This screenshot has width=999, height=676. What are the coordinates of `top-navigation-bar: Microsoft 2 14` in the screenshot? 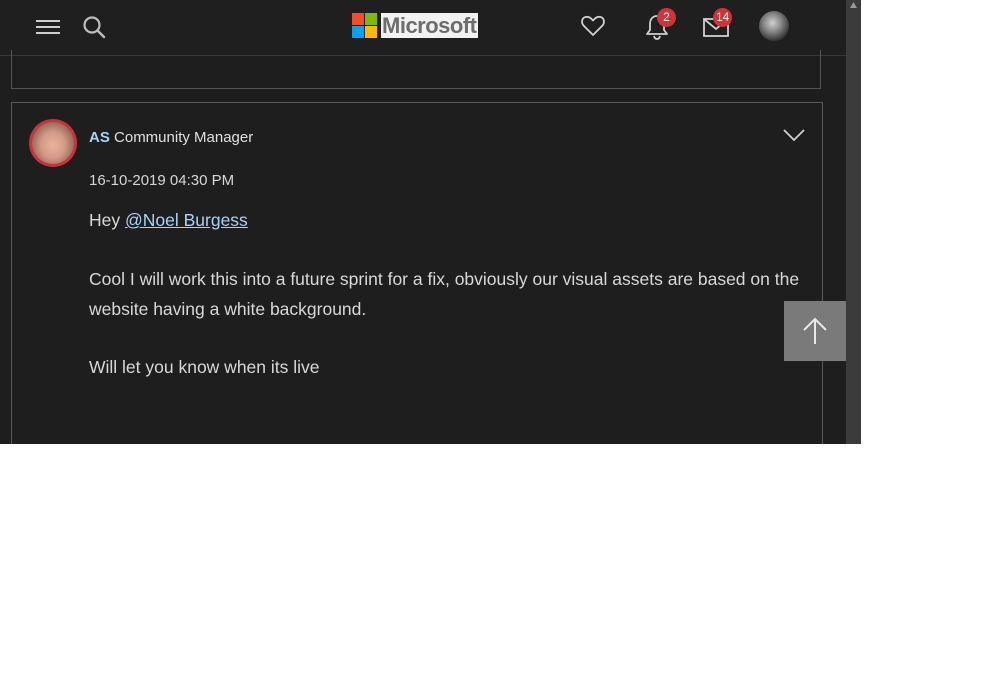 It's located at (423, 28).